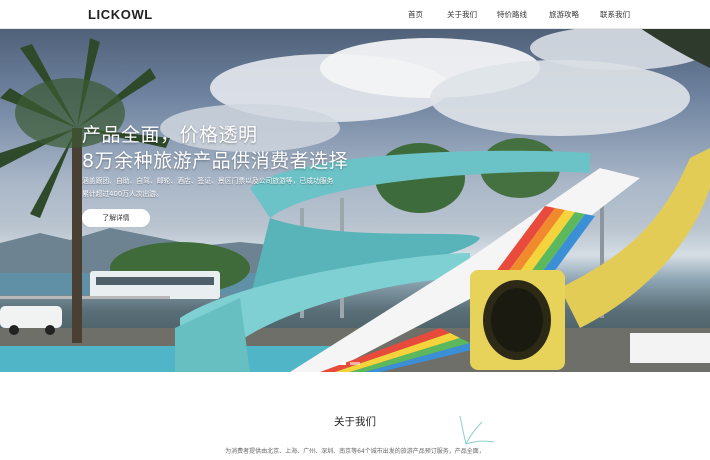 The image size is (710, 460). I want to click on nav-item-about: 关于我们, so click(462, 14).